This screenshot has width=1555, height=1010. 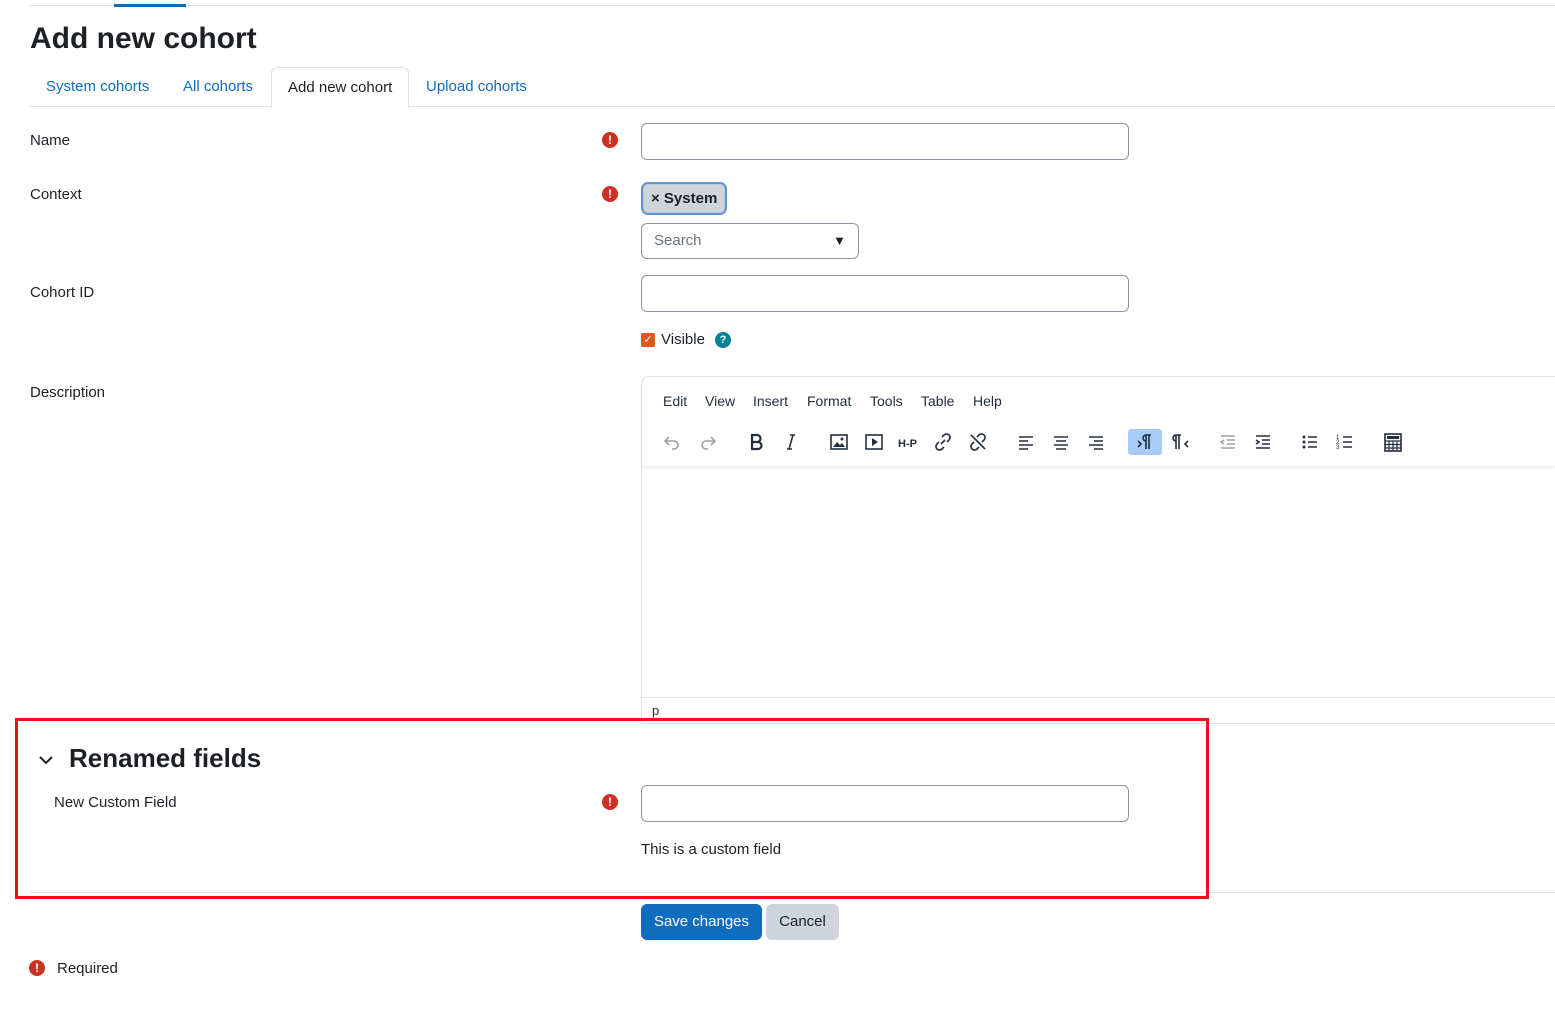 What do you see at coordinates (978, 442) in the screenshot?
I see `unlink-icon` at bounding box center [978, 442].